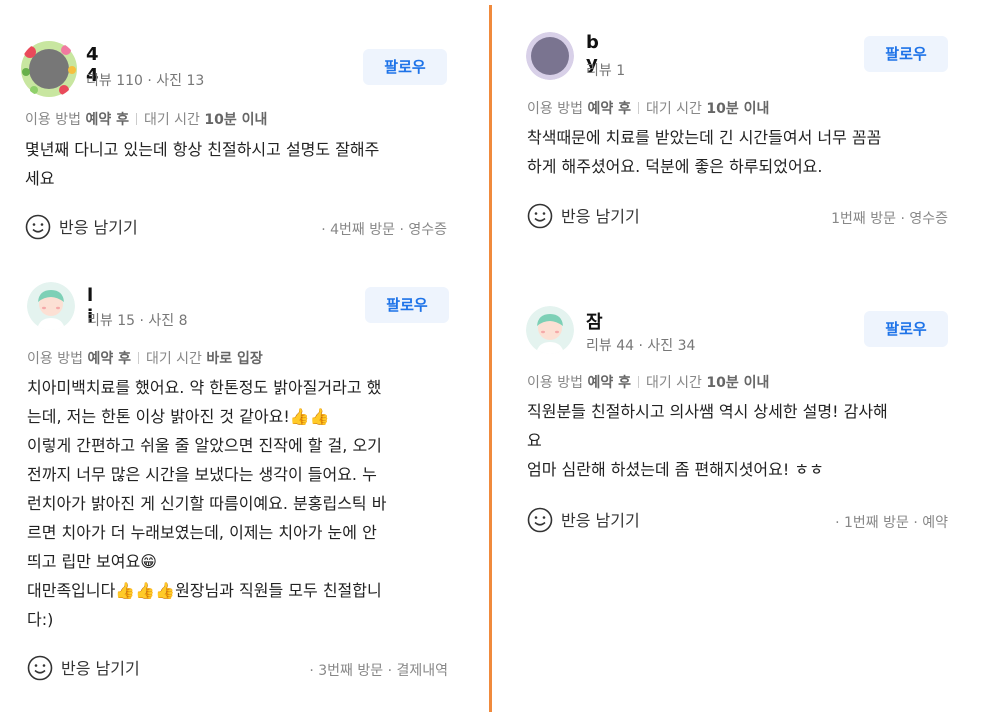  Describe the element at coordinates (137, 321) in the screenshot. I see `reviewer-meta: 리뷰 15 · 사진 8` at that location.